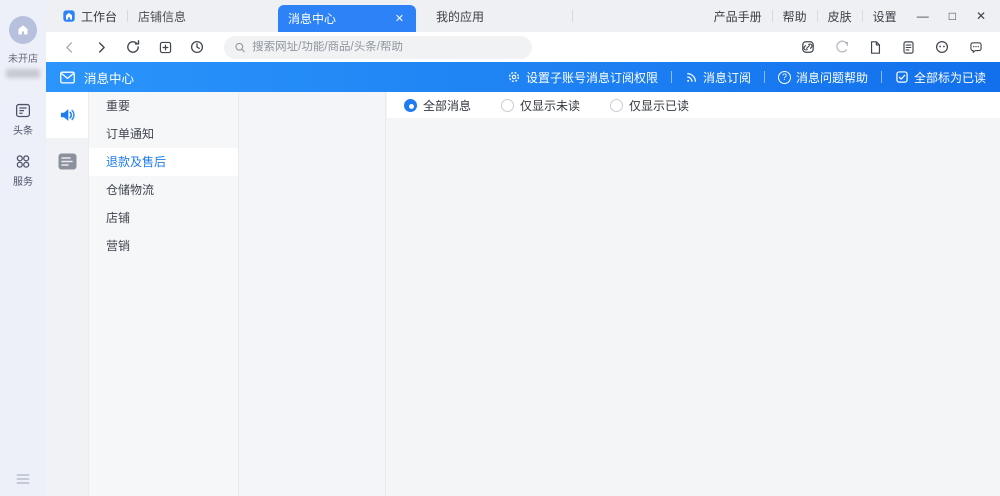 The height and width of the screenshot is (496, 1000). What do you see at coordinates (67, 115) in the screenshot?
I see `strip-item-announcements` at bounding box center [67, 115].